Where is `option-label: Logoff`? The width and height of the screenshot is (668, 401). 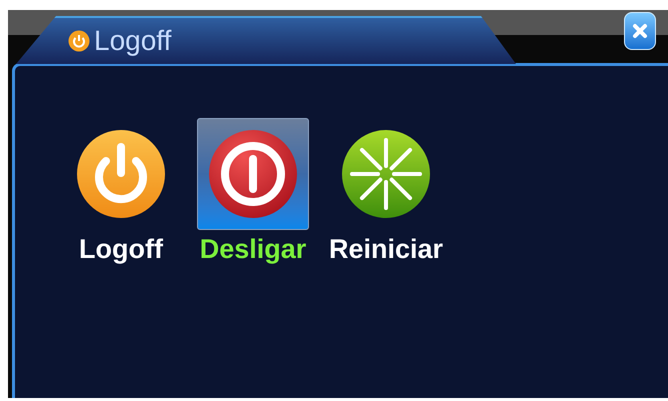
option-label: Logoff is located at coordinates (121, 249).